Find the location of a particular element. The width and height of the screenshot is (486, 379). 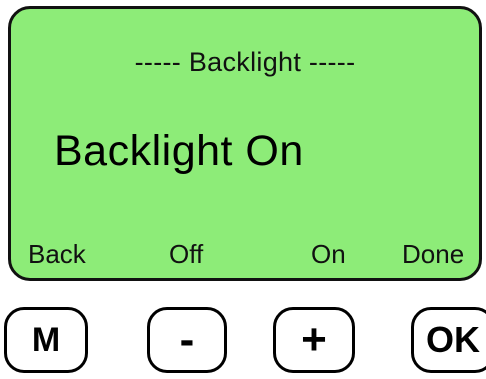

ok-button: OK is located at coordinates (448, 340).